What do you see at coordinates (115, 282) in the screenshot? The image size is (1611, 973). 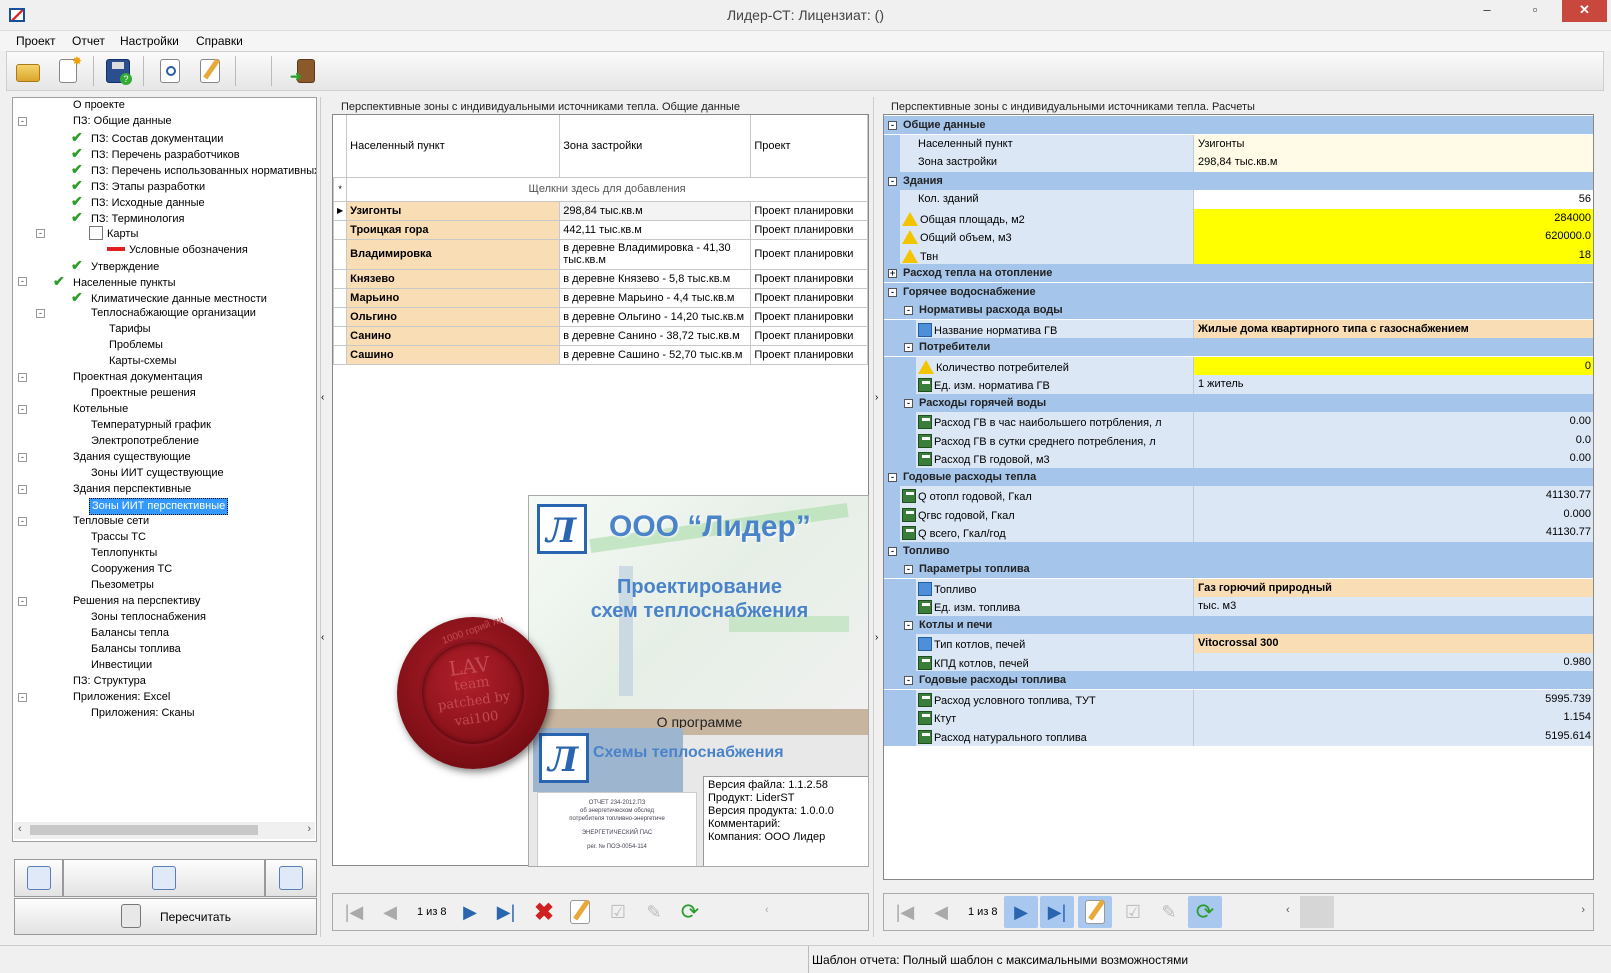 I see `tree-item: ✔ Населенные пункты` at bounding box center [115, 282].